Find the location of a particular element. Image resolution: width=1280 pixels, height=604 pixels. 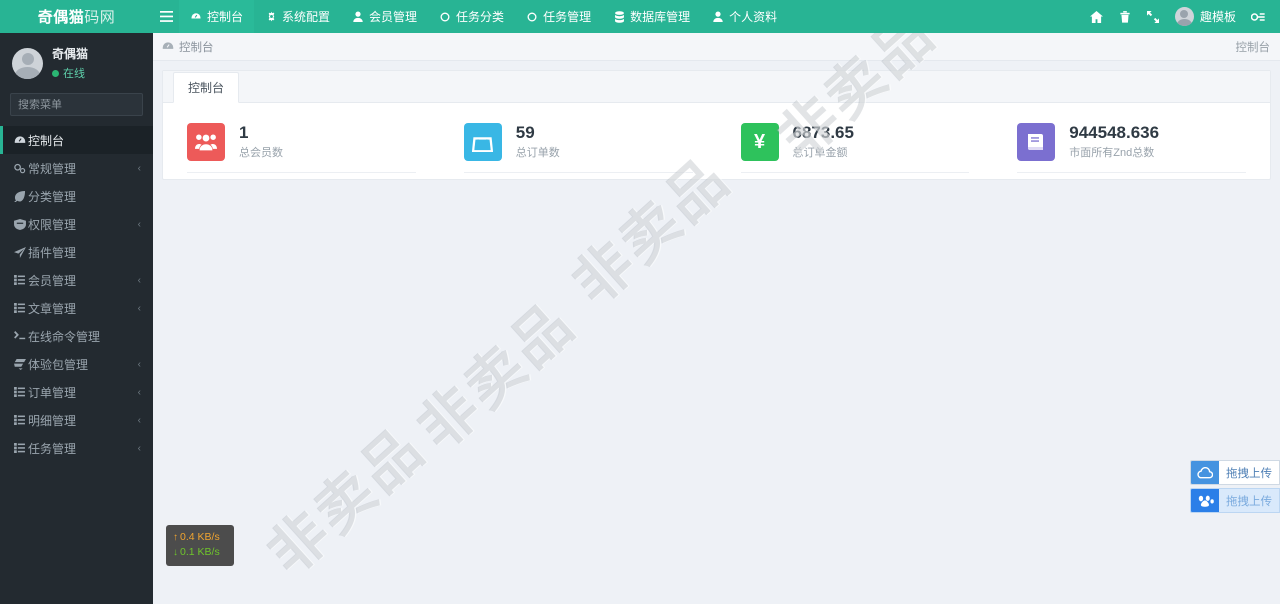

topnav-item-task-category: 任务分类 is located at coordinates (471, 16).